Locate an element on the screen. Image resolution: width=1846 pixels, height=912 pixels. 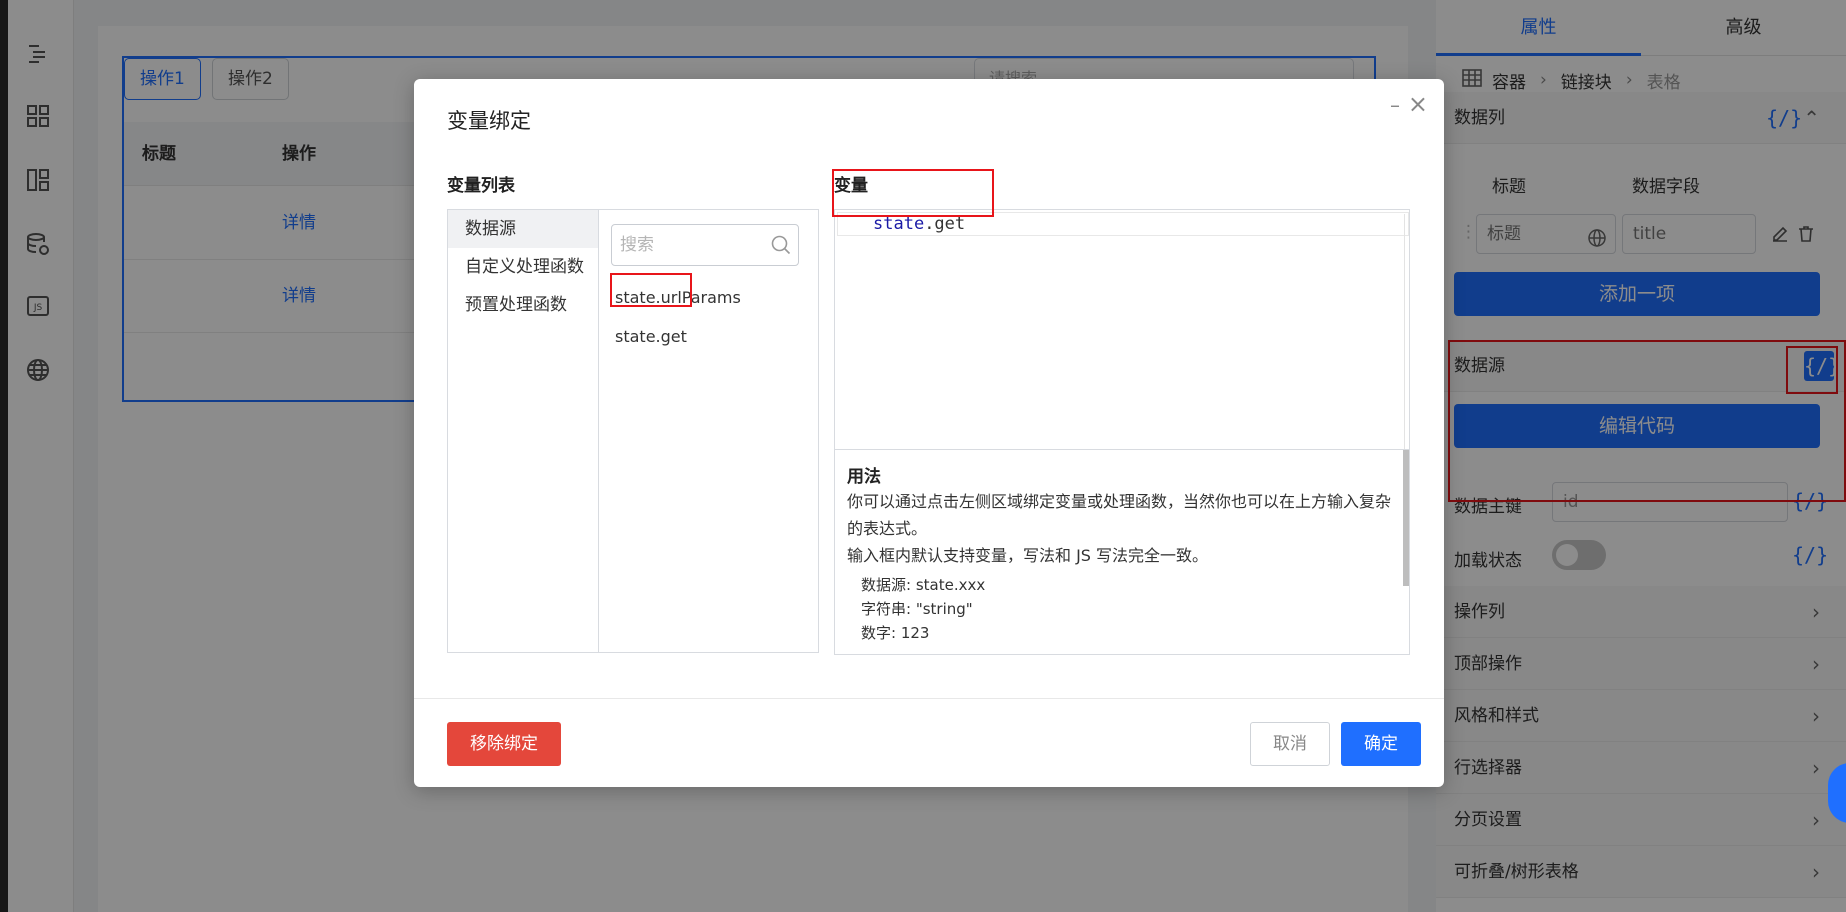
variable-item: state.get is located at coordinates (651, 336).